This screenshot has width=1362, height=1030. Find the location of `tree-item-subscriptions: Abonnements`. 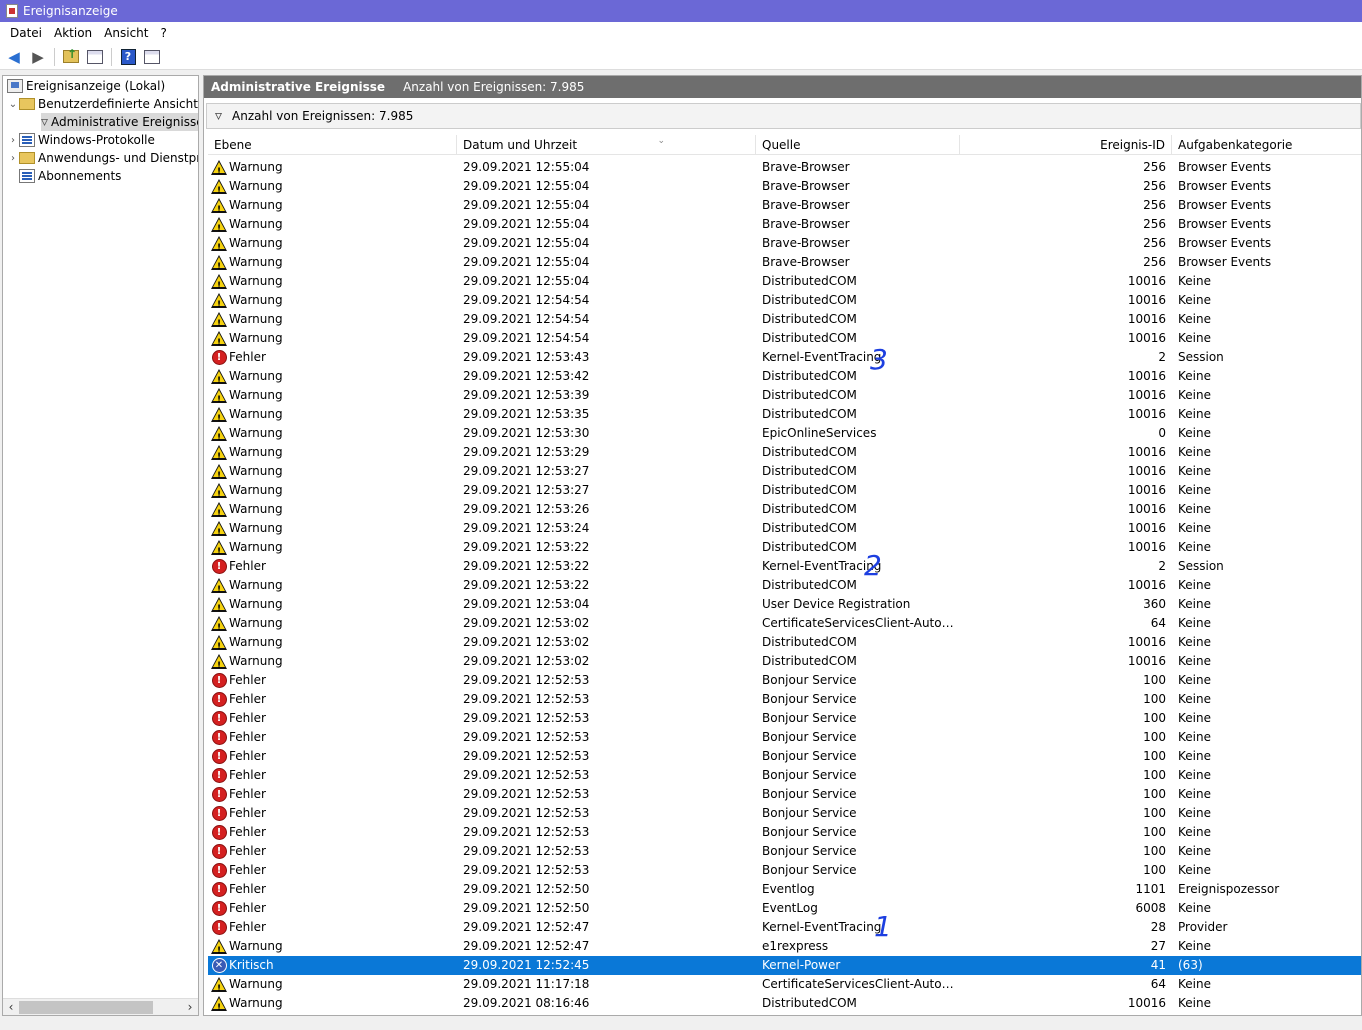

tree-item-subscriptions: Abonnements is located at coordinates (70, 176).